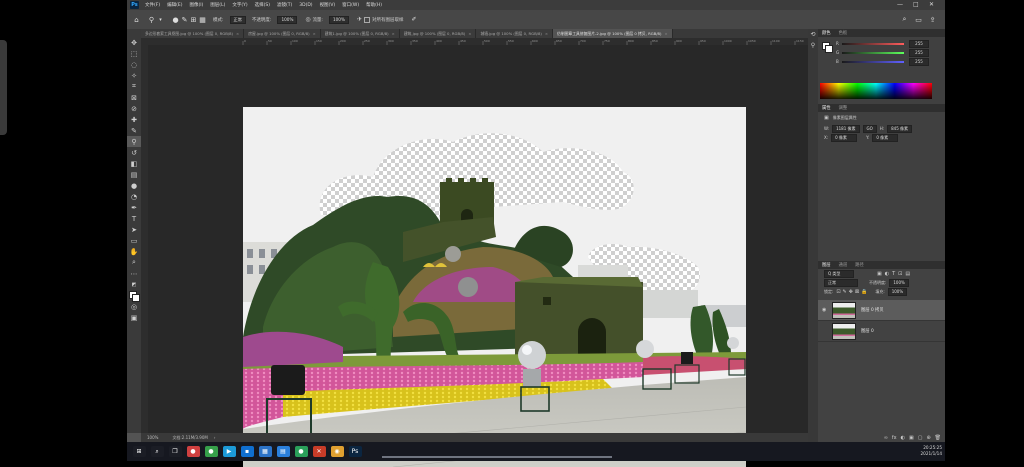 This screenshot has height=467, width=1024. I want to click on clone-stamp-tool-icon: ⚲, so click(134, 141).